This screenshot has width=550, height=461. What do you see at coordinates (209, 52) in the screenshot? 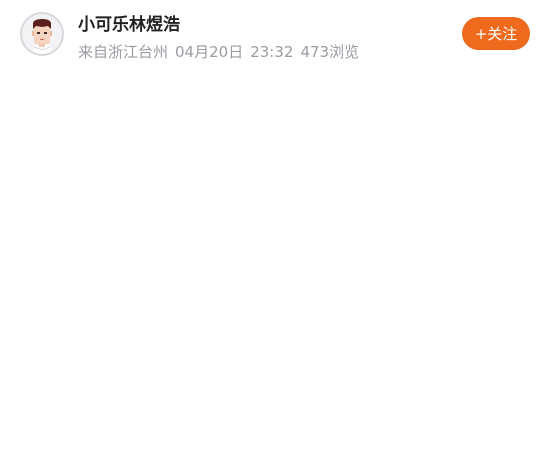
I see `post-date: 04月20日` at bounding box center [209, 52].